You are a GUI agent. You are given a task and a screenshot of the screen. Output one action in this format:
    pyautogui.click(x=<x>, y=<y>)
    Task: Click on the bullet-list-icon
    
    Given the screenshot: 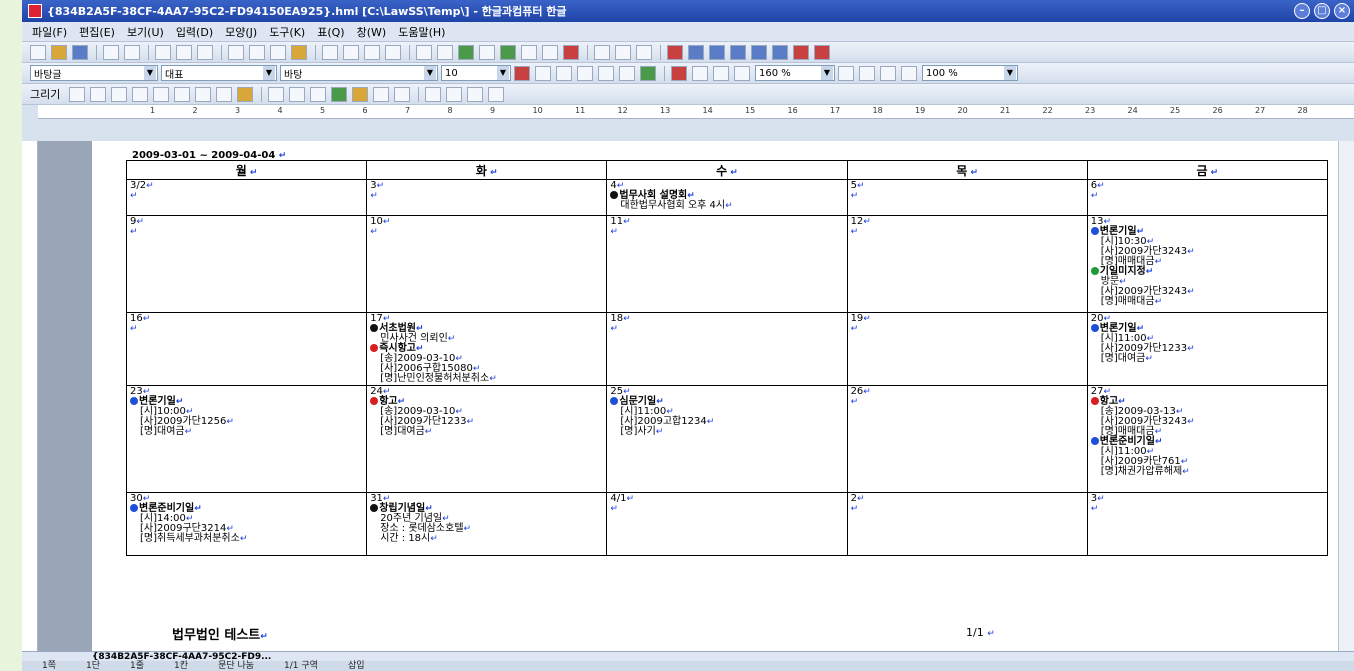 What is the action you would take?
    pyautogui.click(x=888, y=73)
    